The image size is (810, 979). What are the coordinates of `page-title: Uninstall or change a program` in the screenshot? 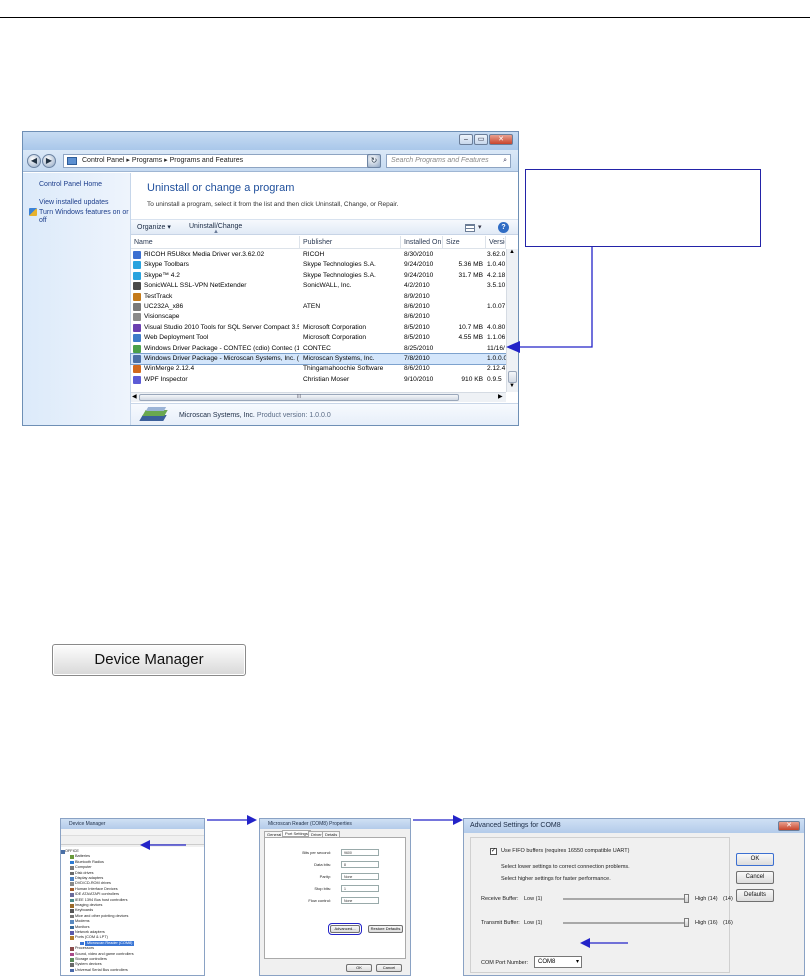 It's located at (221, 188).